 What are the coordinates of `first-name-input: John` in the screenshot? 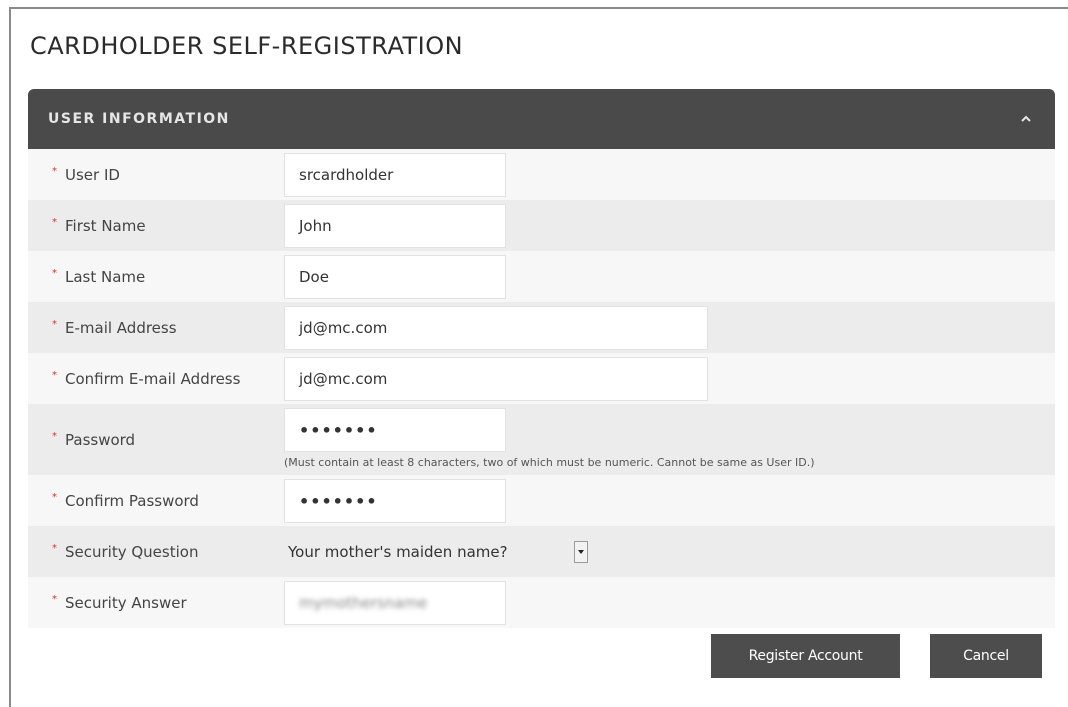 It's located at (395, 226).